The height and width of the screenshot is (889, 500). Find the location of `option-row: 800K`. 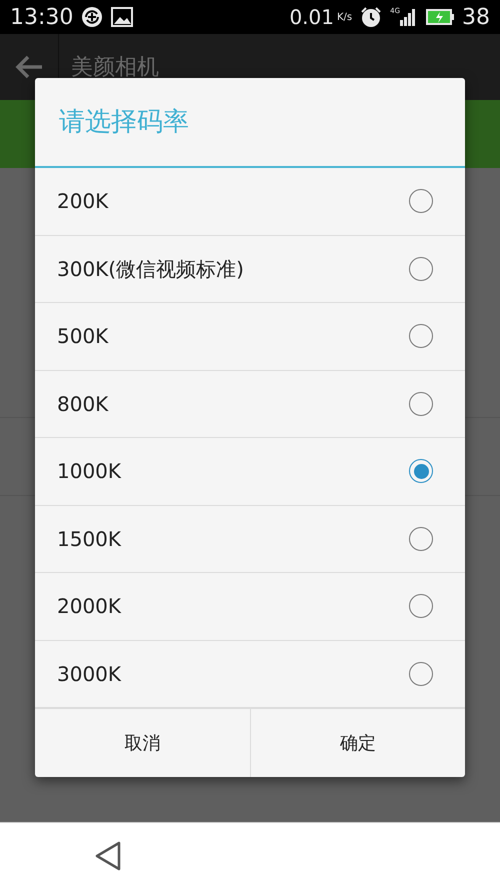

option-row: 800K is located at coordinates (250, 404).